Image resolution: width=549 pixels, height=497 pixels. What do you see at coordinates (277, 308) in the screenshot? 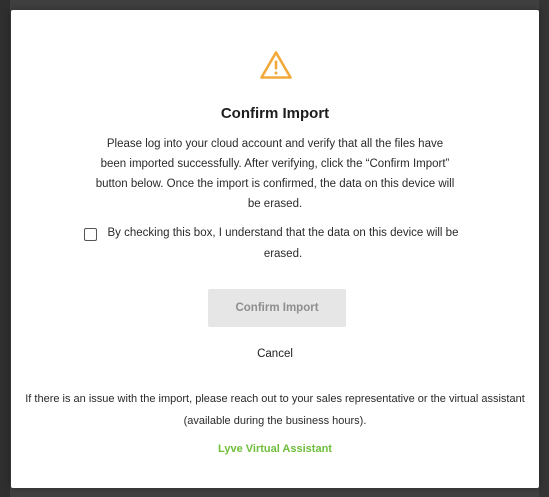
I see `confirm-import-button: Confirm Import` at bounding box center [277, 308].